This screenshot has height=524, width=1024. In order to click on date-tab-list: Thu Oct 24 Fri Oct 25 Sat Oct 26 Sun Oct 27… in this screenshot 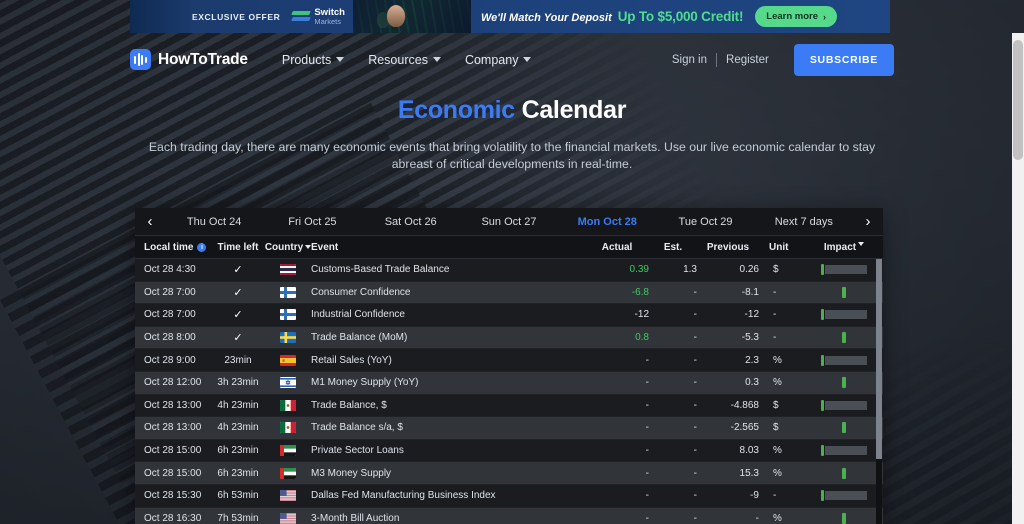, I will do `click(509, 221)`.